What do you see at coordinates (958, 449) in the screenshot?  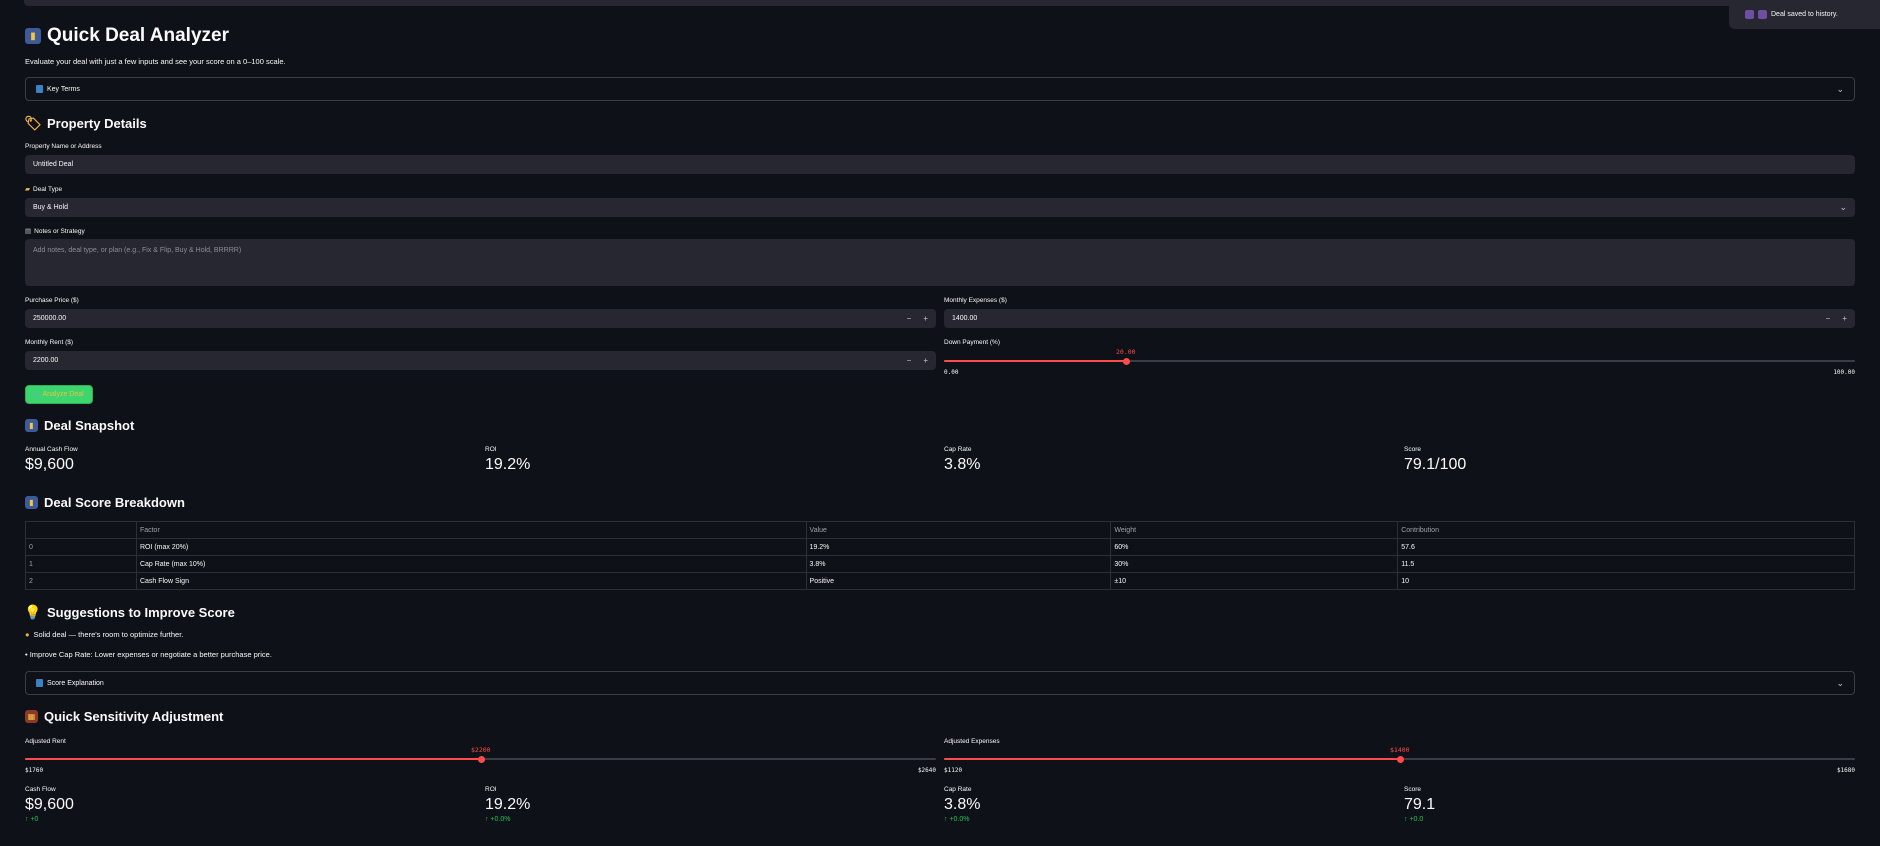 I see `metric-label: Cap Rate` at bounding box center [958, 449].